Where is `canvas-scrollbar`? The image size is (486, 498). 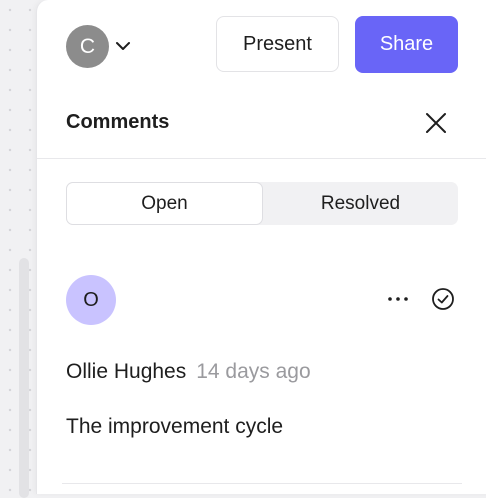
canvas-scrollbar is located at coordinates (24, 378).